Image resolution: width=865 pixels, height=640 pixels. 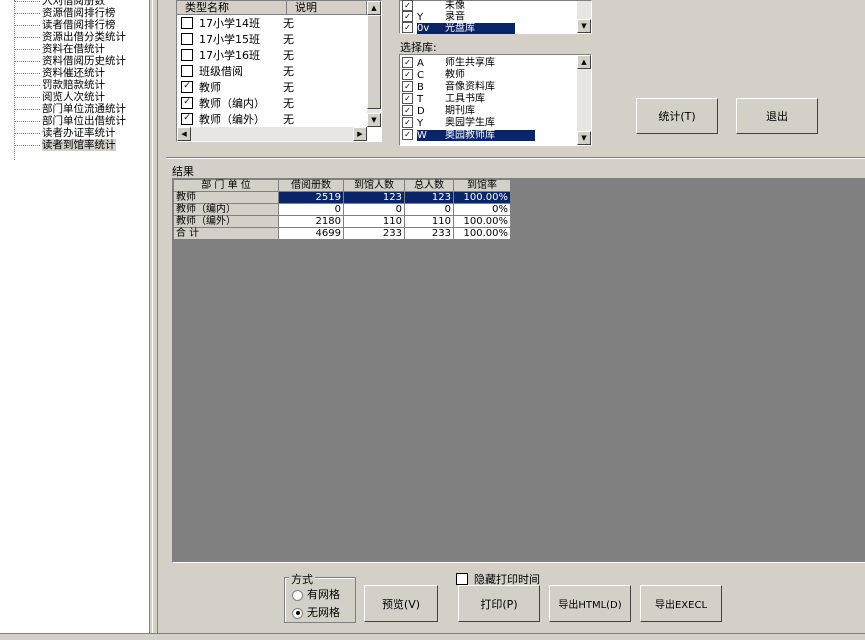 I want to click on header-total: 总人数, so click(x=429, y=185).